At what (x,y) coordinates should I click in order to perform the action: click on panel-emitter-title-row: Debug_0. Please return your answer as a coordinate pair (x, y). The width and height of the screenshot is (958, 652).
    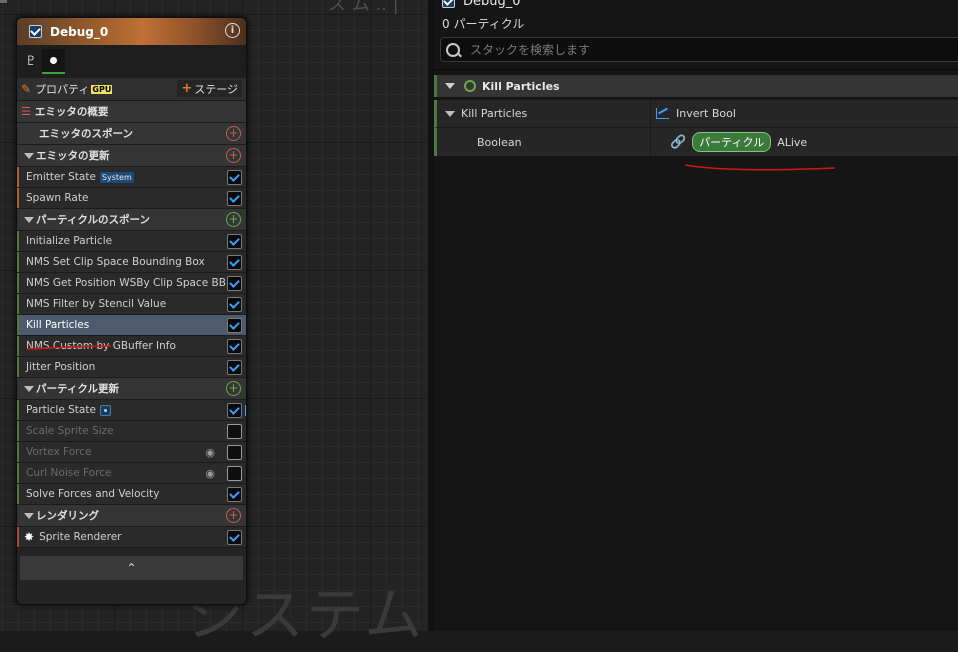
    Looking at the image, I should click on (481, 4).